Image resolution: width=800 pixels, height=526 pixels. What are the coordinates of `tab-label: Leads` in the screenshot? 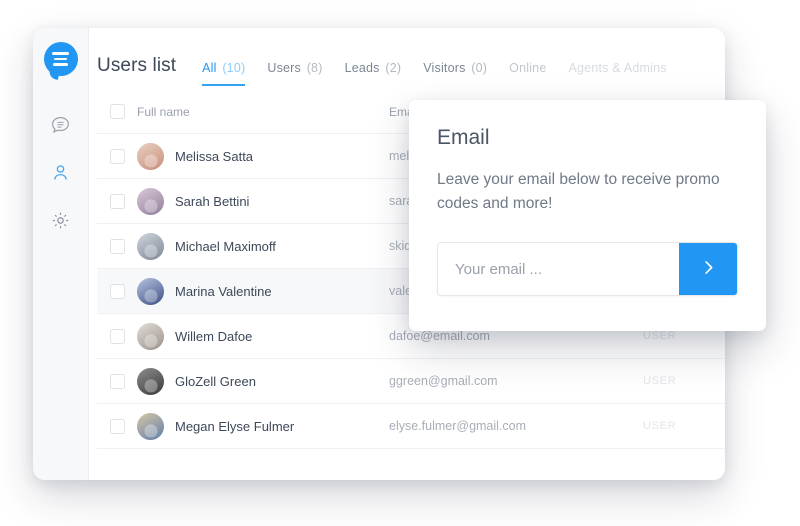 It's located at (362, 68).